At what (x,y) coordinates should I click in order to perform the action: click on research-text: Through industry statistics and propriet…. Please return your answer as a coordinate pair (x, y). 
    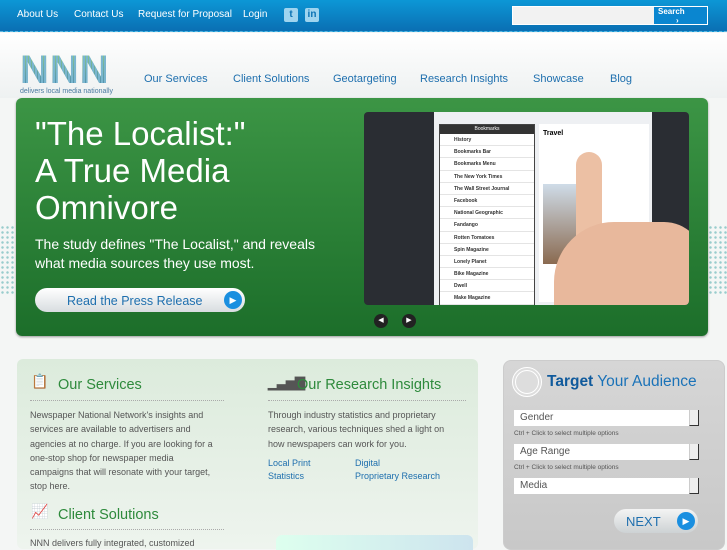
    Looking at the image, I should click on (356, 429).